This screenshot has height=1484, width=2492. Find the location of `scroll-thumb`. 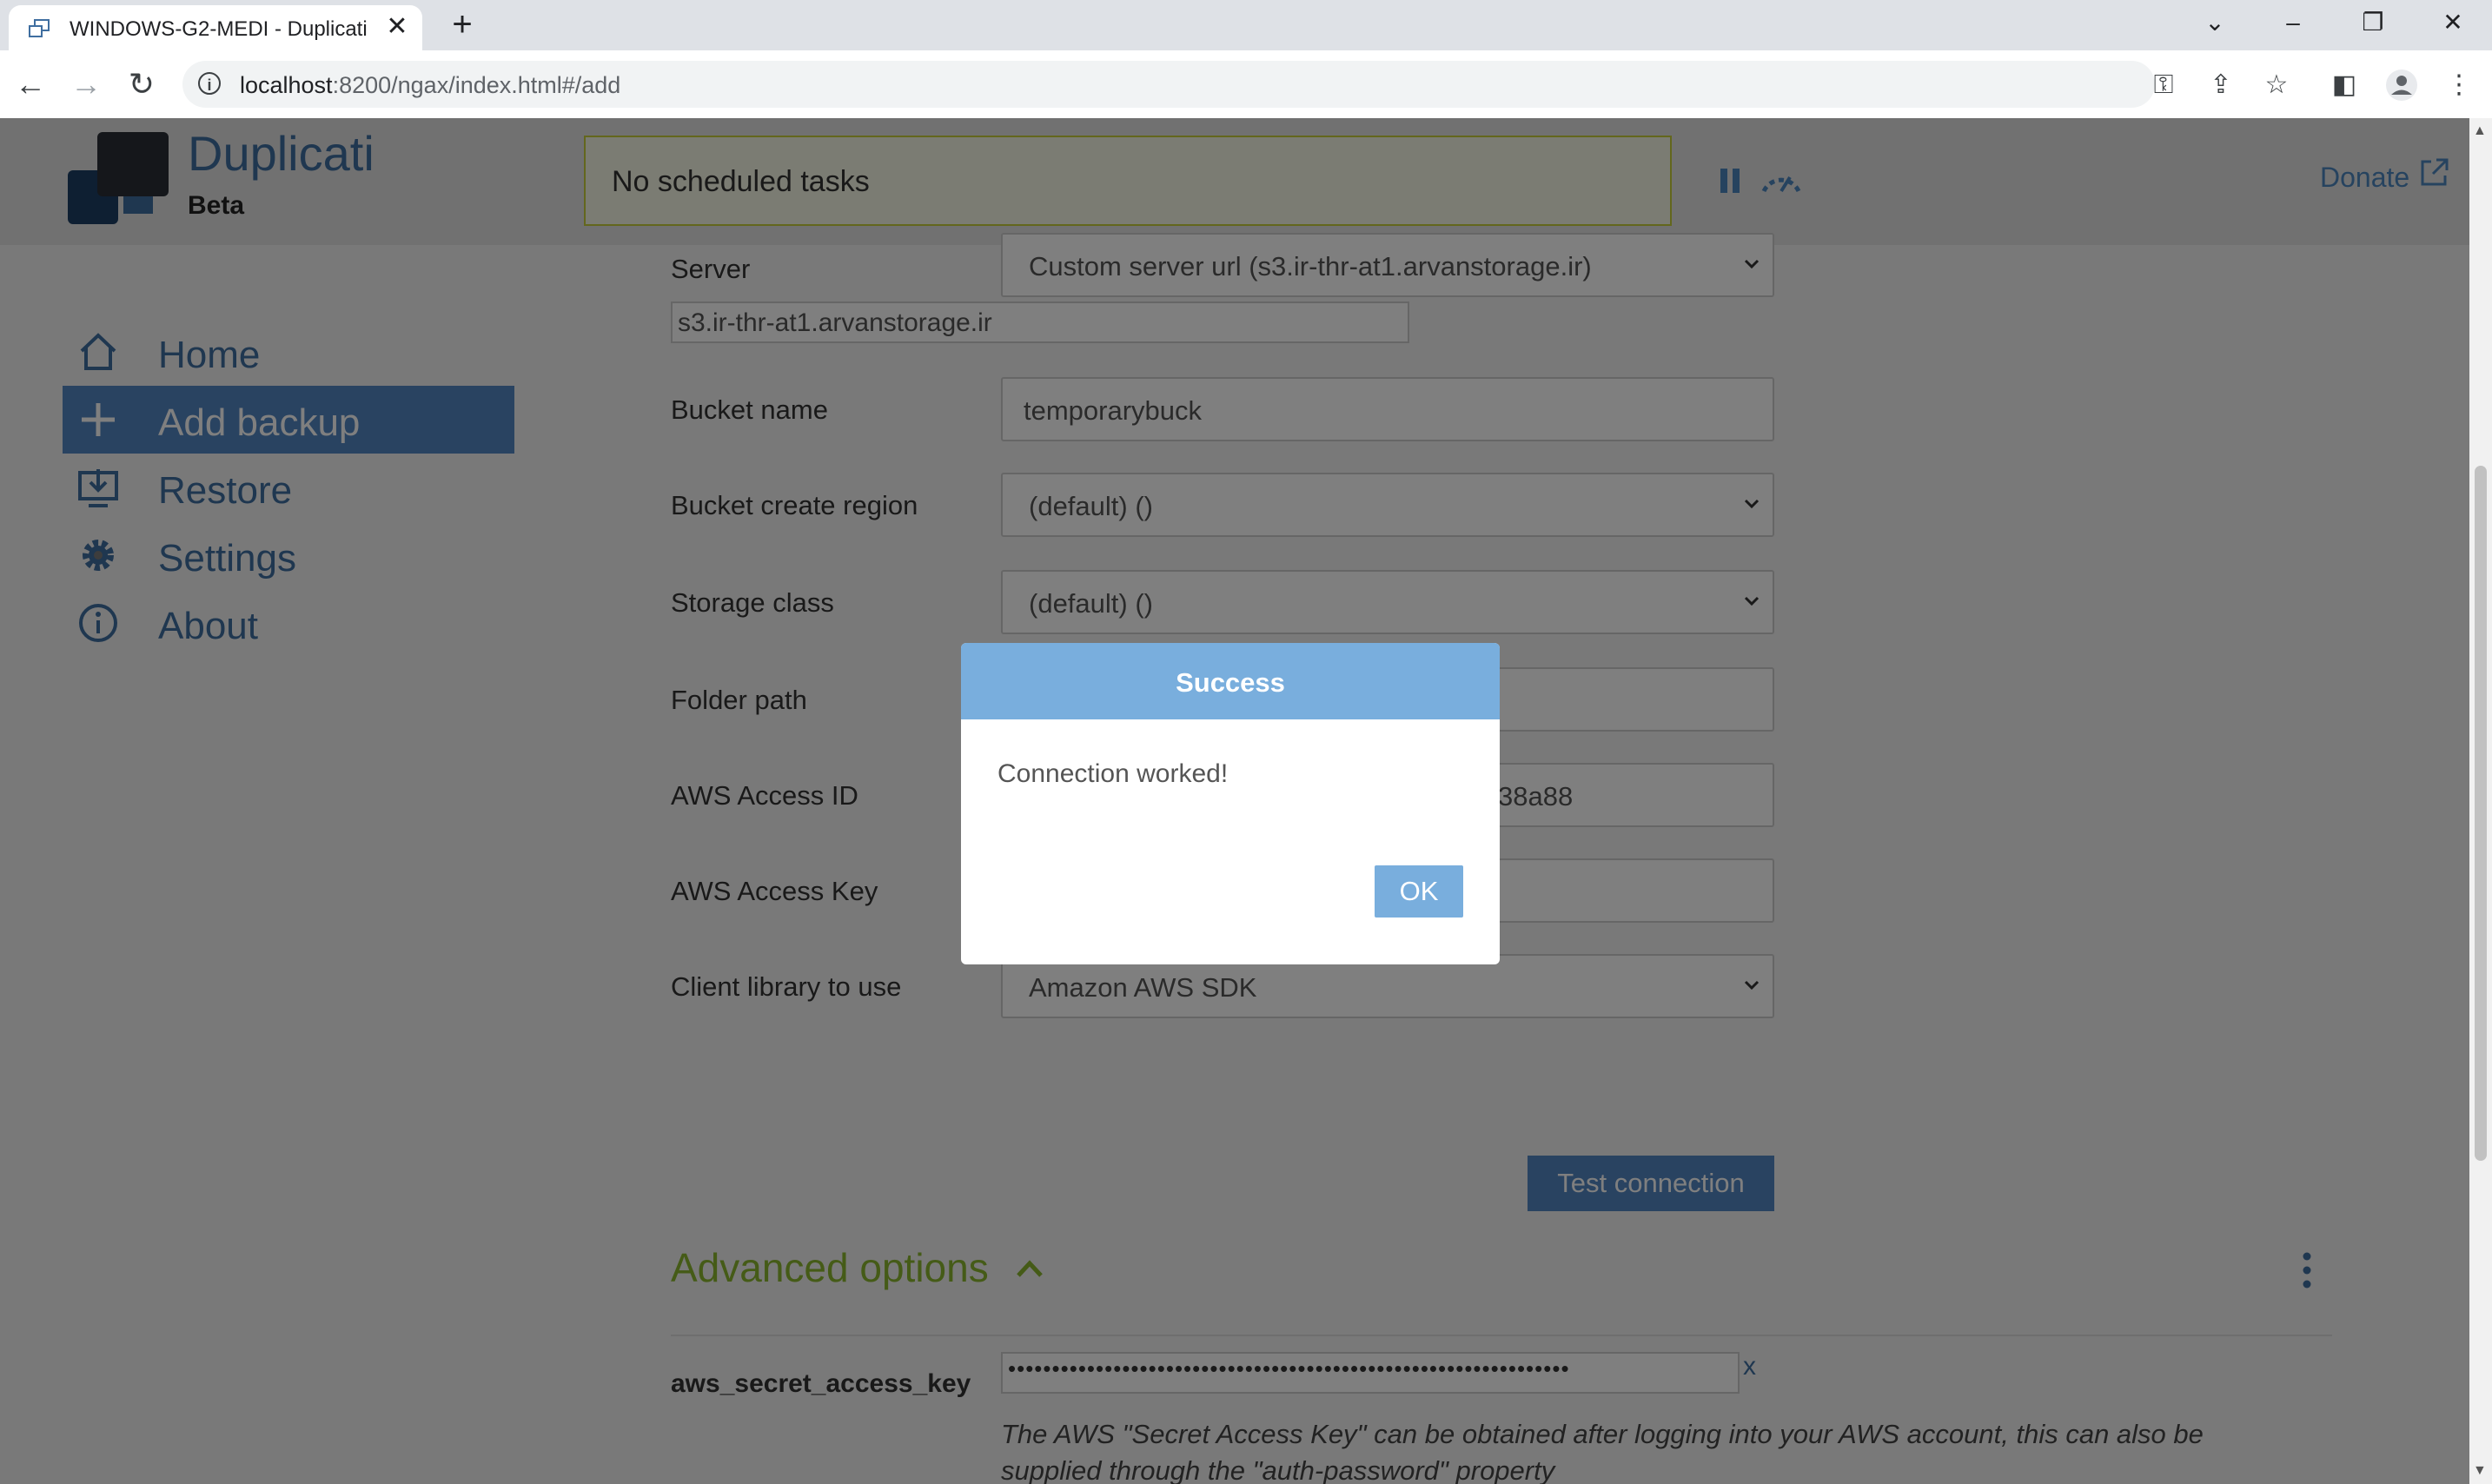

scroll-thumb is located at coordinates (2481, 813).